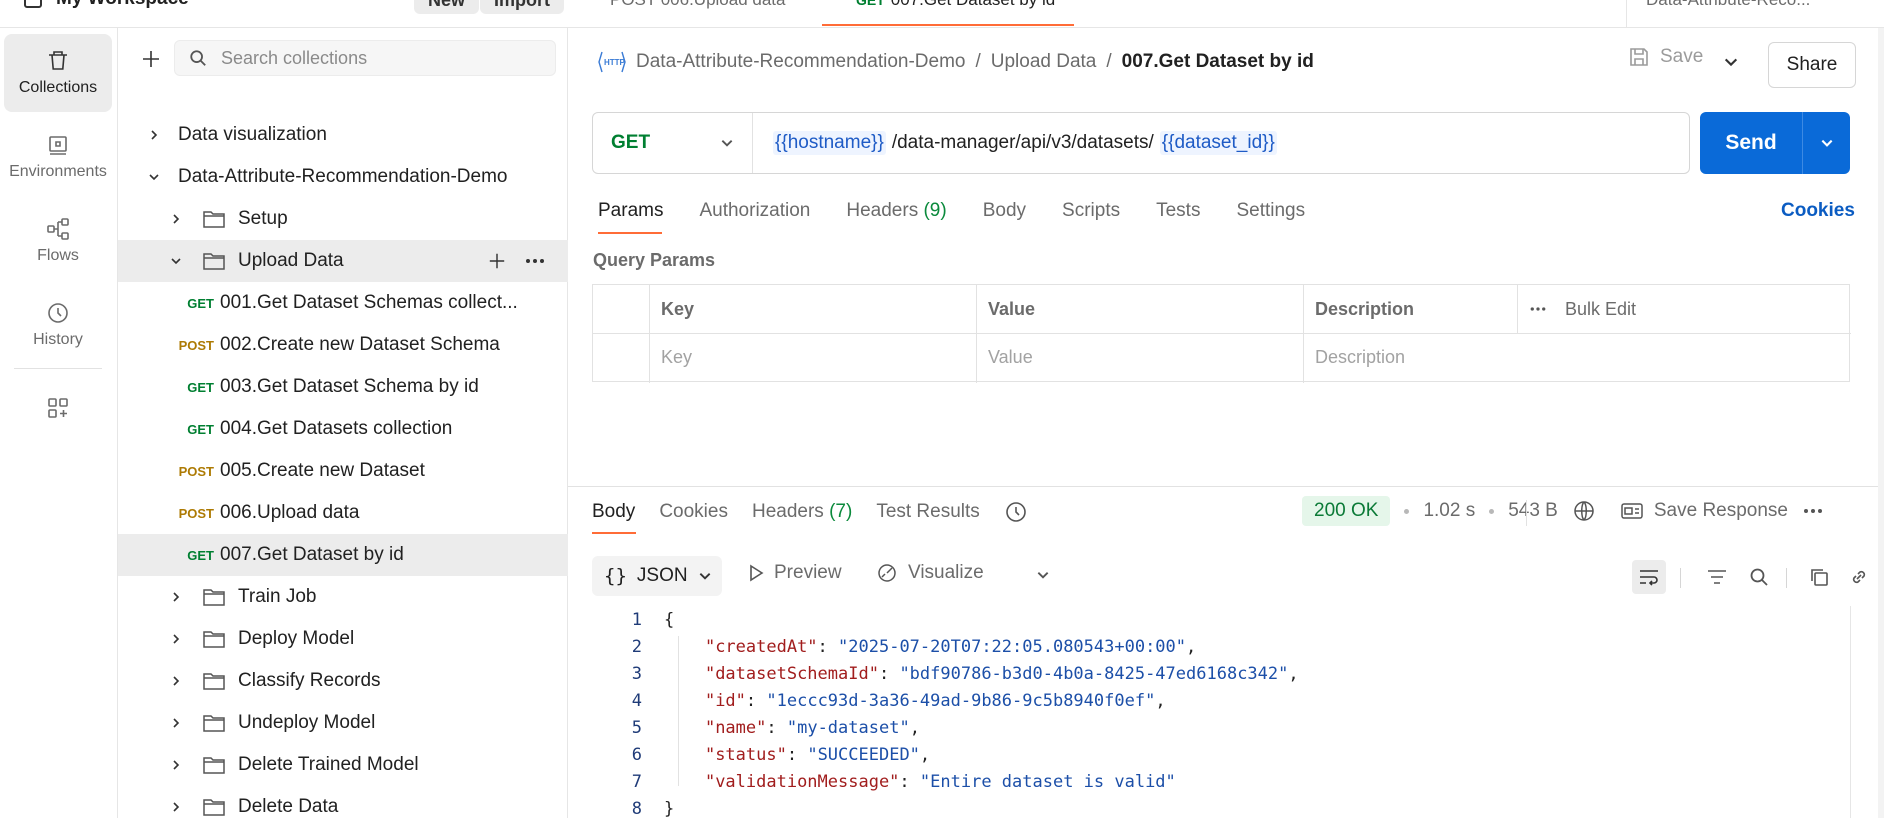  I want to click on visualize-button: Visualize, so click(930, 573).